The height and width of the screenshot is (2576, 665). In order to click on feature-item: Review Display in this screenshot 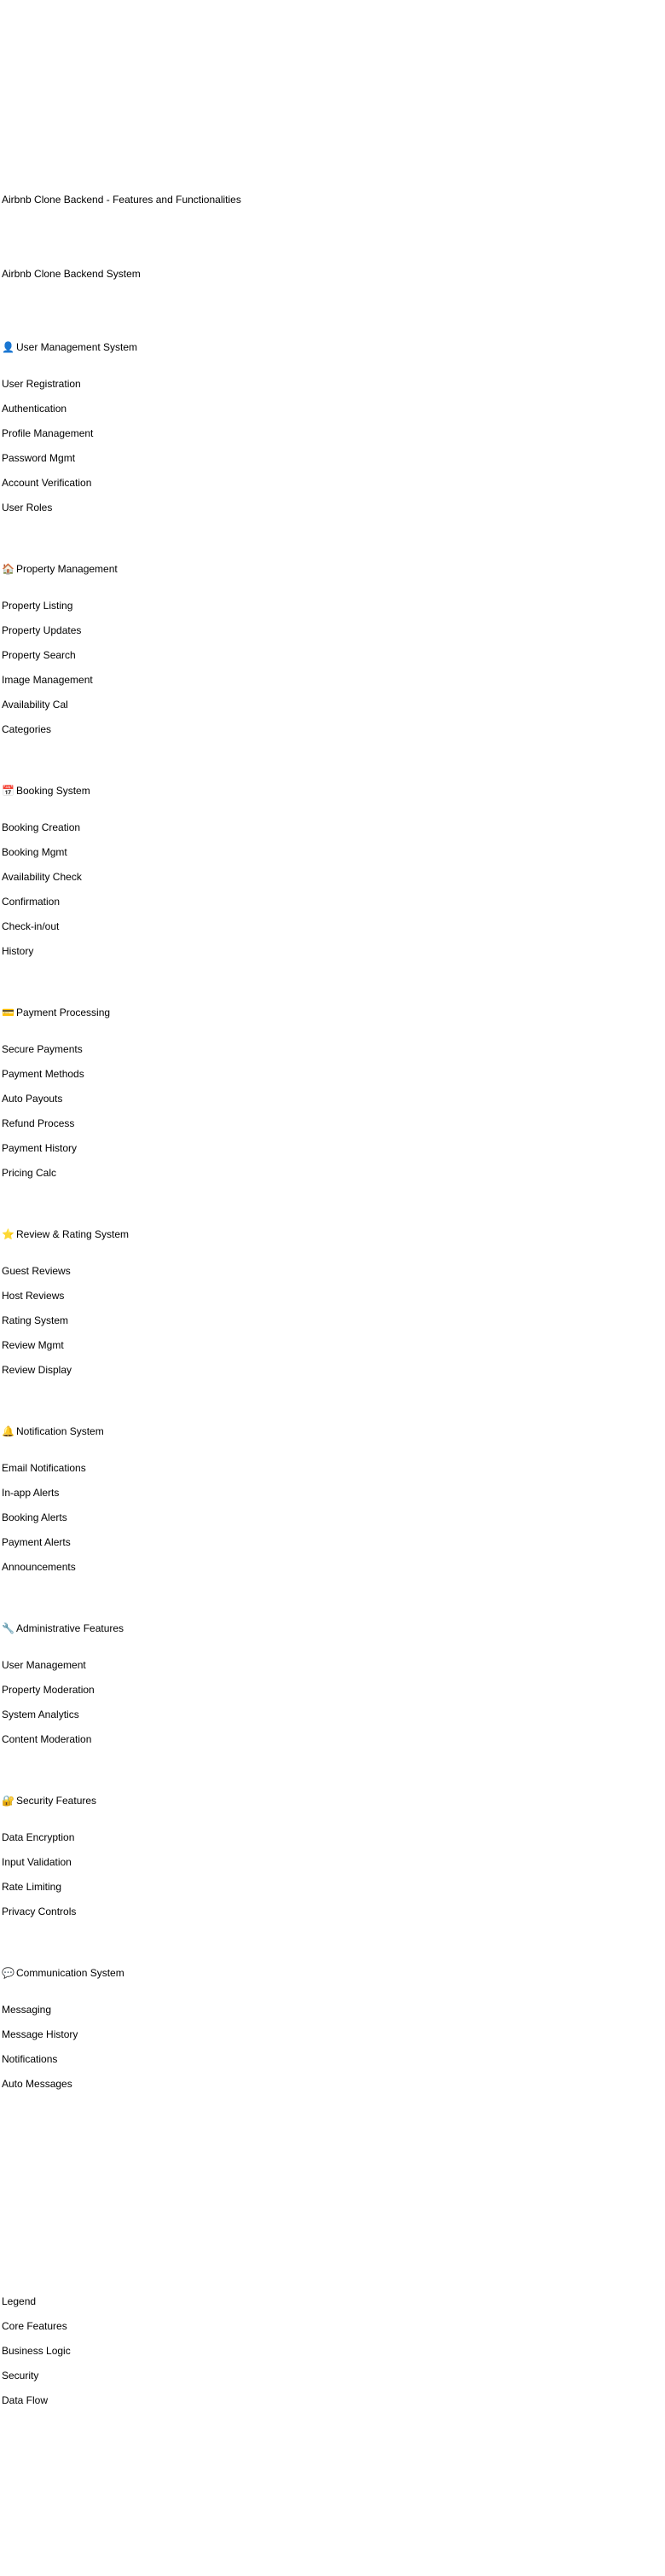, I will do `click(37, 1370)`.